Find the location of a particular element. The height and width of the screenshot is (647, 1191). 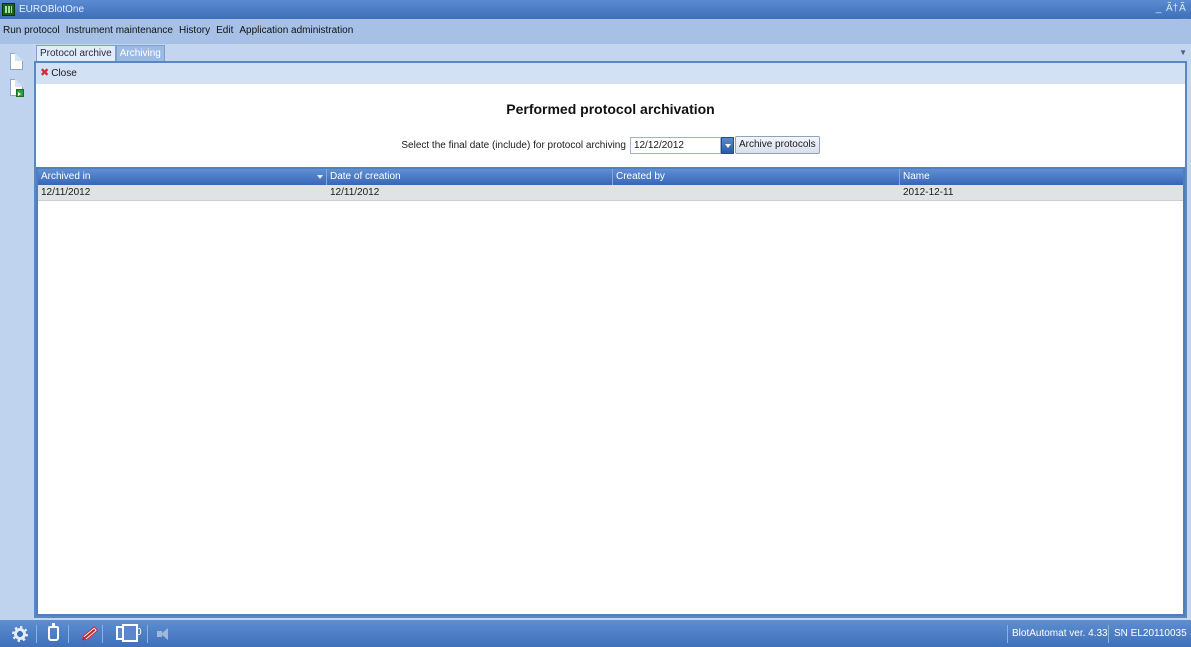

page-title: Performed protocol archivation is located at coordinates (610, 109).